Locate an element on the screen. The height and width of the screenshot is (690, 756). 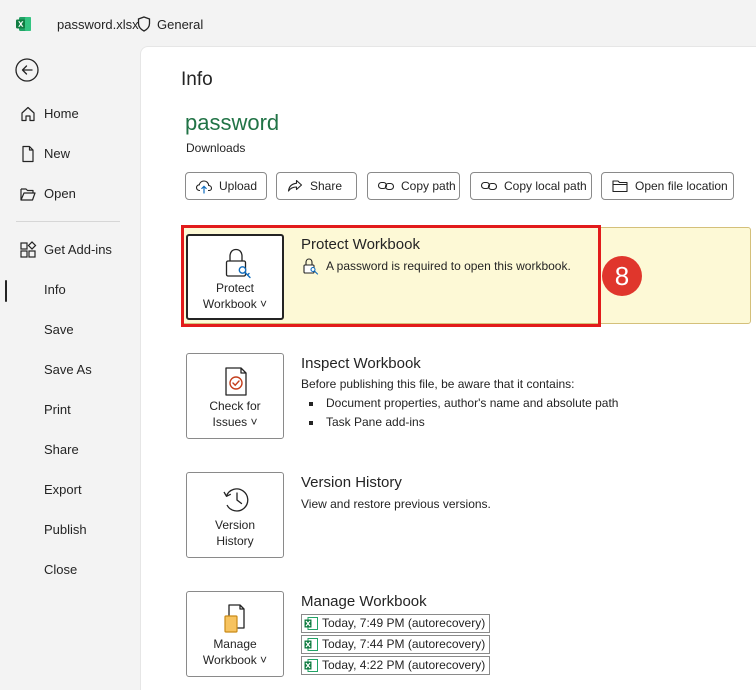
sidebar-item-label: Save As is located at coordinates (68, 369).